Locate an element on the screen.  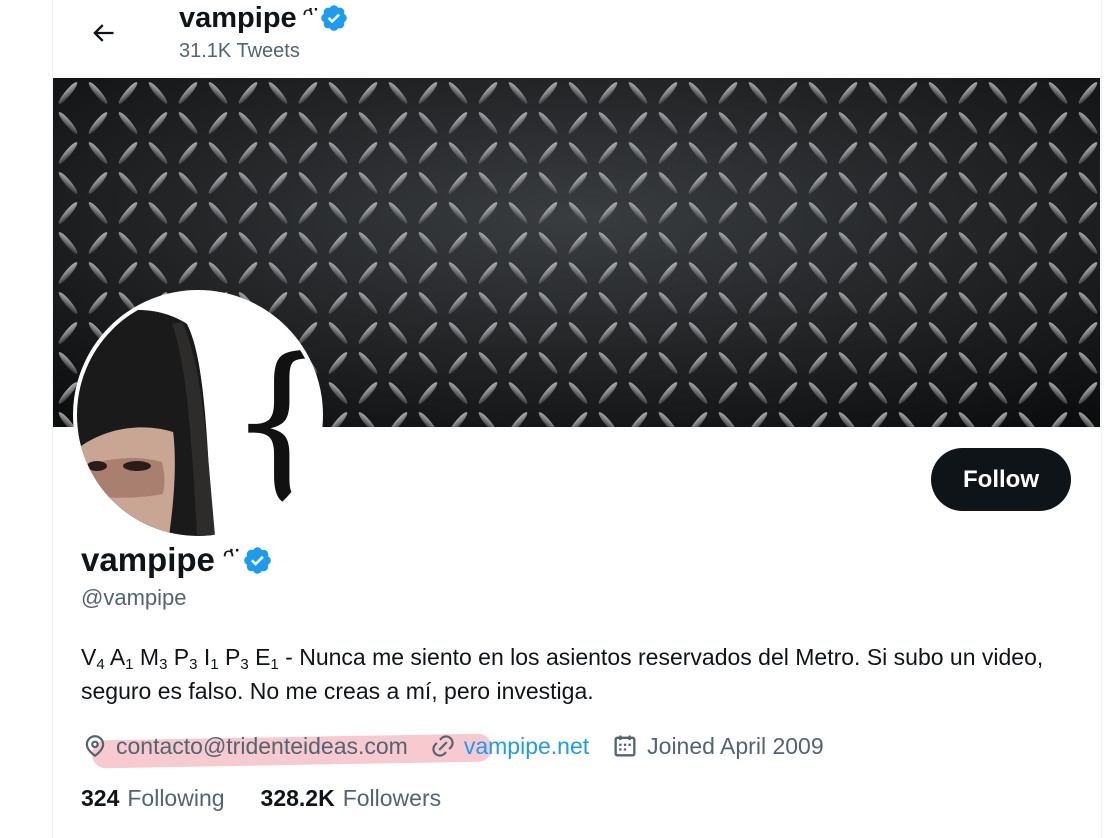
header-title: vampipe ᵔ̈ is located at coordinates (264, 18).